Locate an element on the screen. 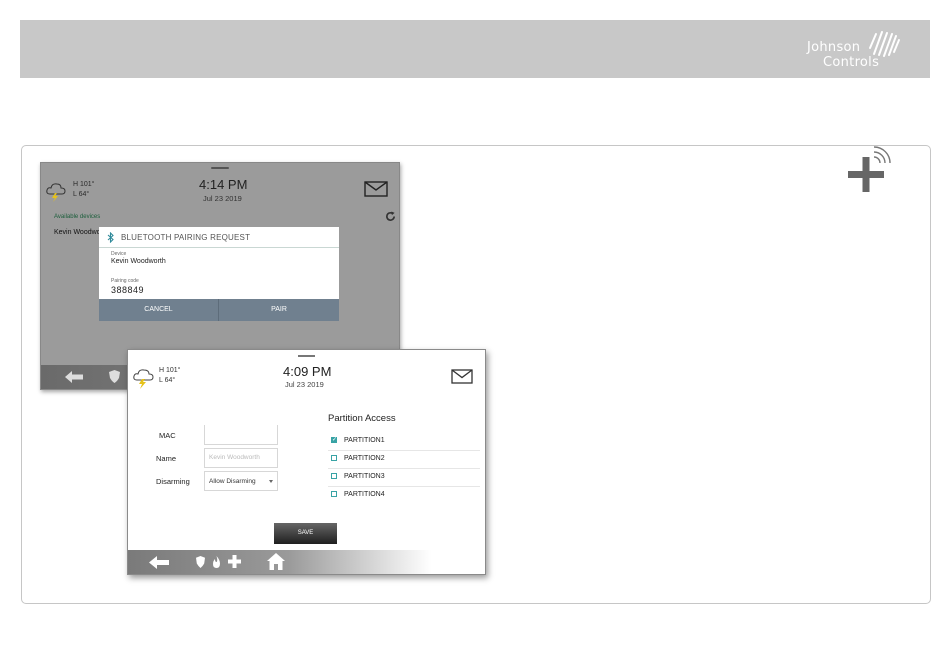 This screenshot has height=647, width=950. disarming-select: Allow Disarming is located at coordinates (241, 481).